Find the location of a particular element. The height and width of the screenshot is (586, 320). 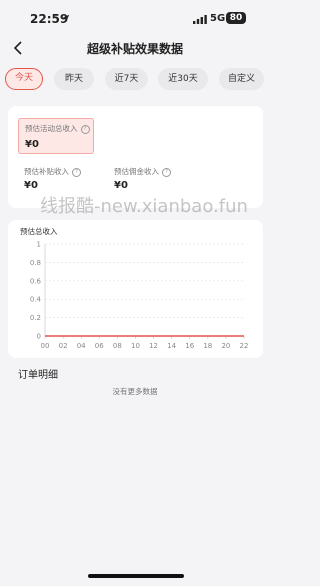

x-tick-label: 20 is located at coordinates (225, 346).